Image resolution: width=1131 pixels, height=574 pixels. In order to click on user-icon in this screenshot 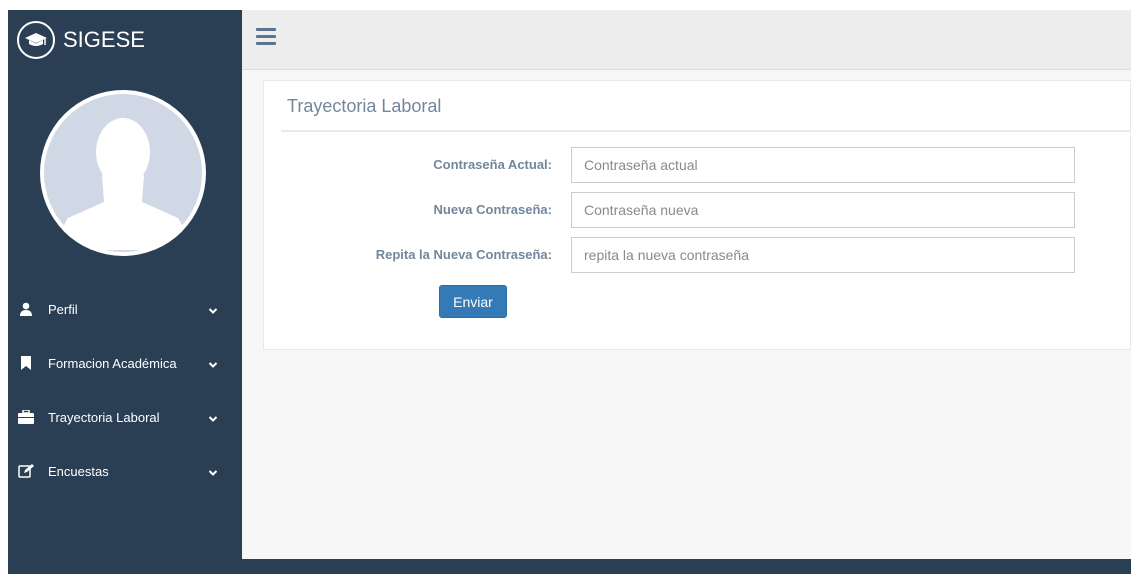, I will do `click(26, 309)`.